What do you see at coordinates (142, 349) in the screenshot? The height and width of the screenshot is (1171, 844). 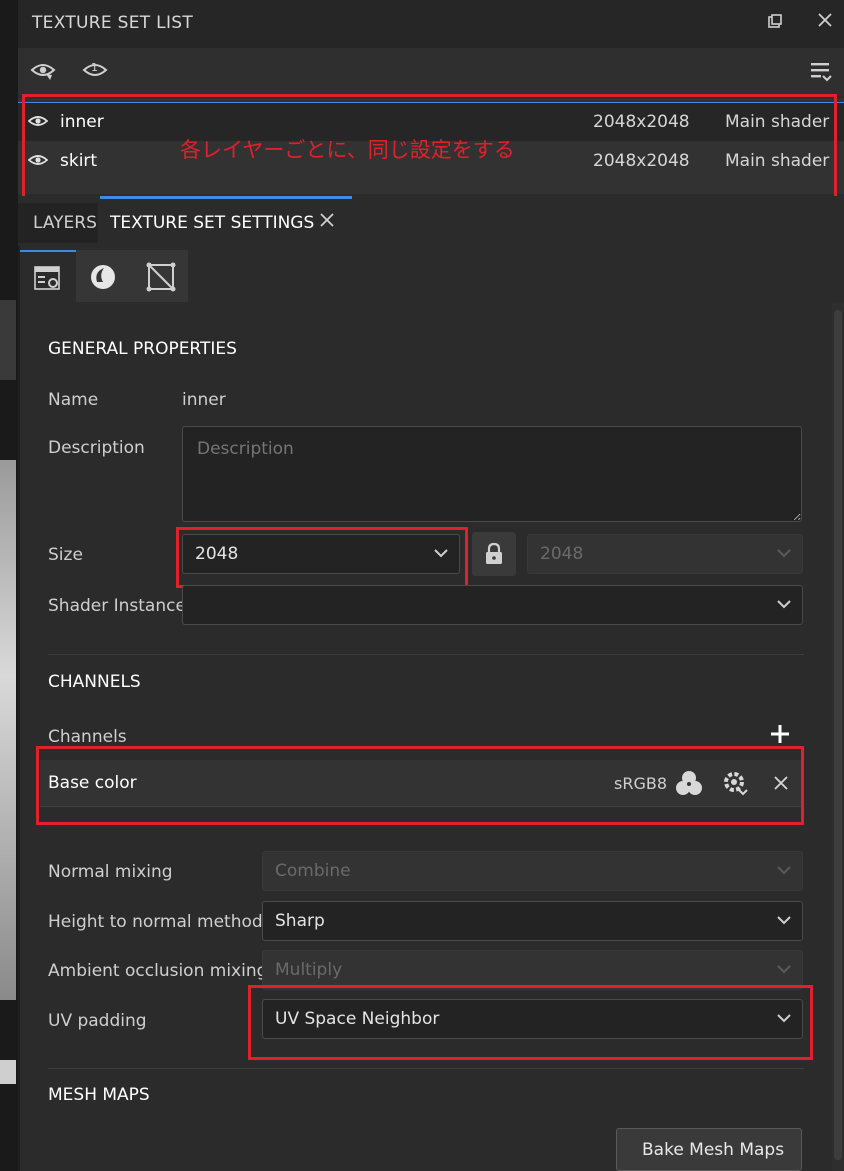 I see `general-properties-title: GENERAL PROPERTIES` at bounding box center [142, 349].